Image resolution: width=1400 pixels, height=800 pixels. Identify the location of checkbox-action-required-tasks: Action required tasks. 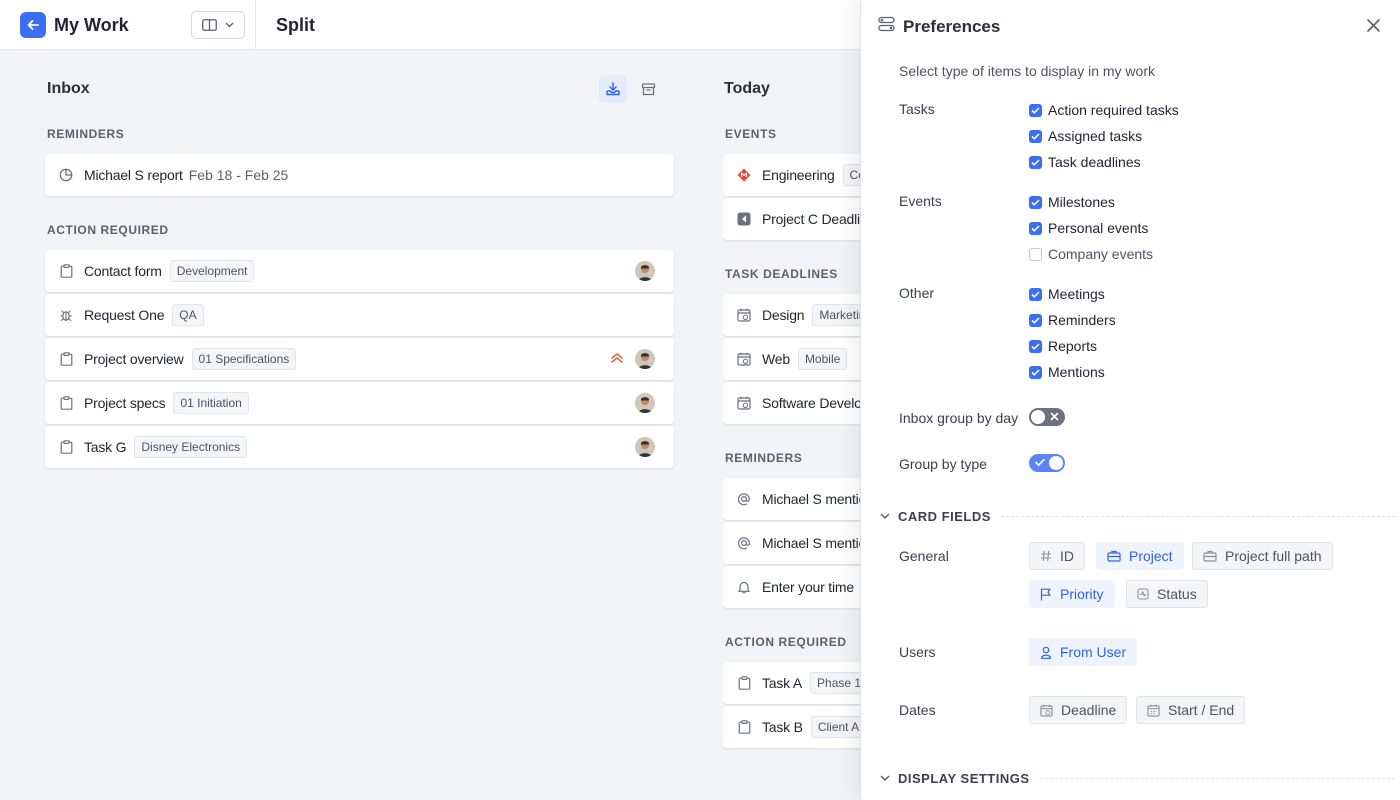
(1104, 110).